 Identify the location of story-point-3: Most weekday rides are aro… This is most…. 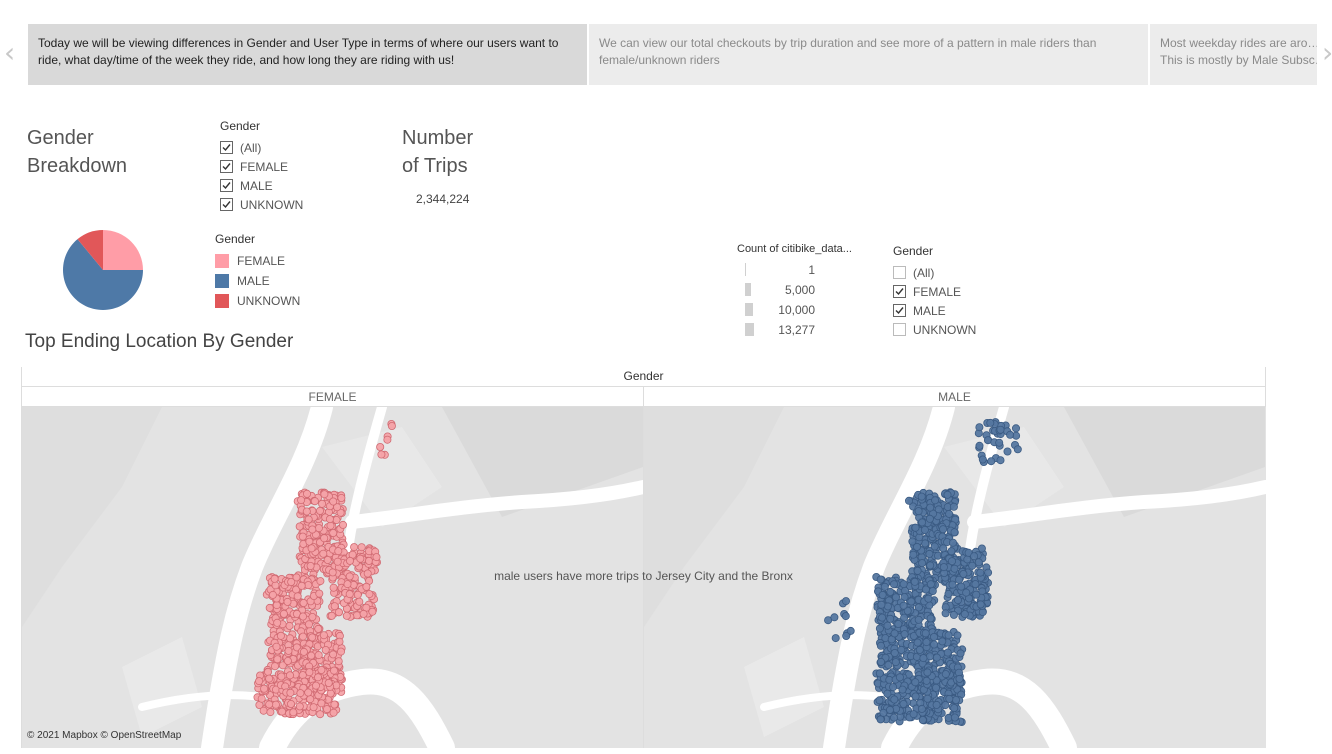
(1233, 54).